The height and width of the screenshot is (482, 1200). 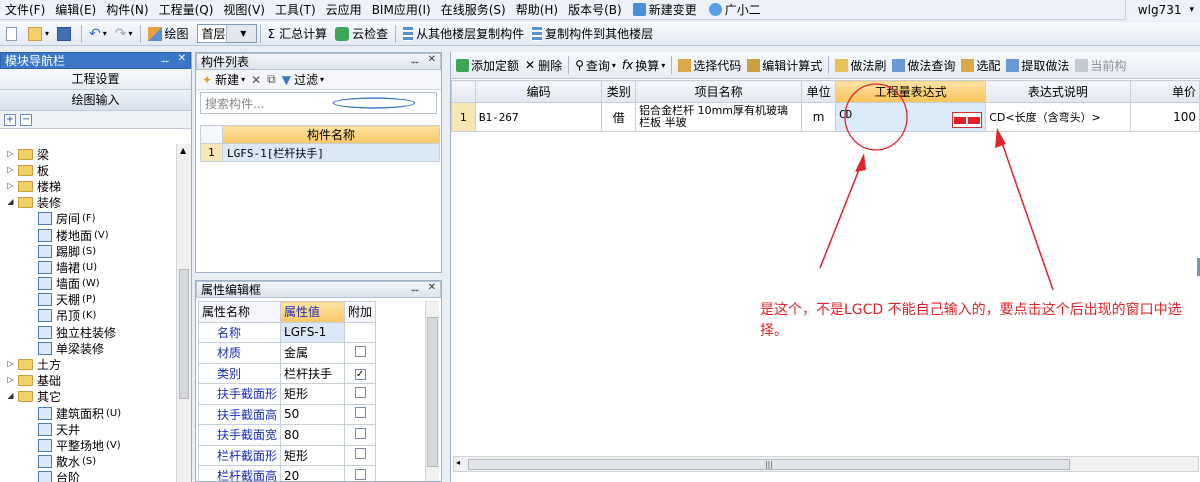 I want to click on new-component-button: ✦ 新建 ▾, so click(x=223, y=79).